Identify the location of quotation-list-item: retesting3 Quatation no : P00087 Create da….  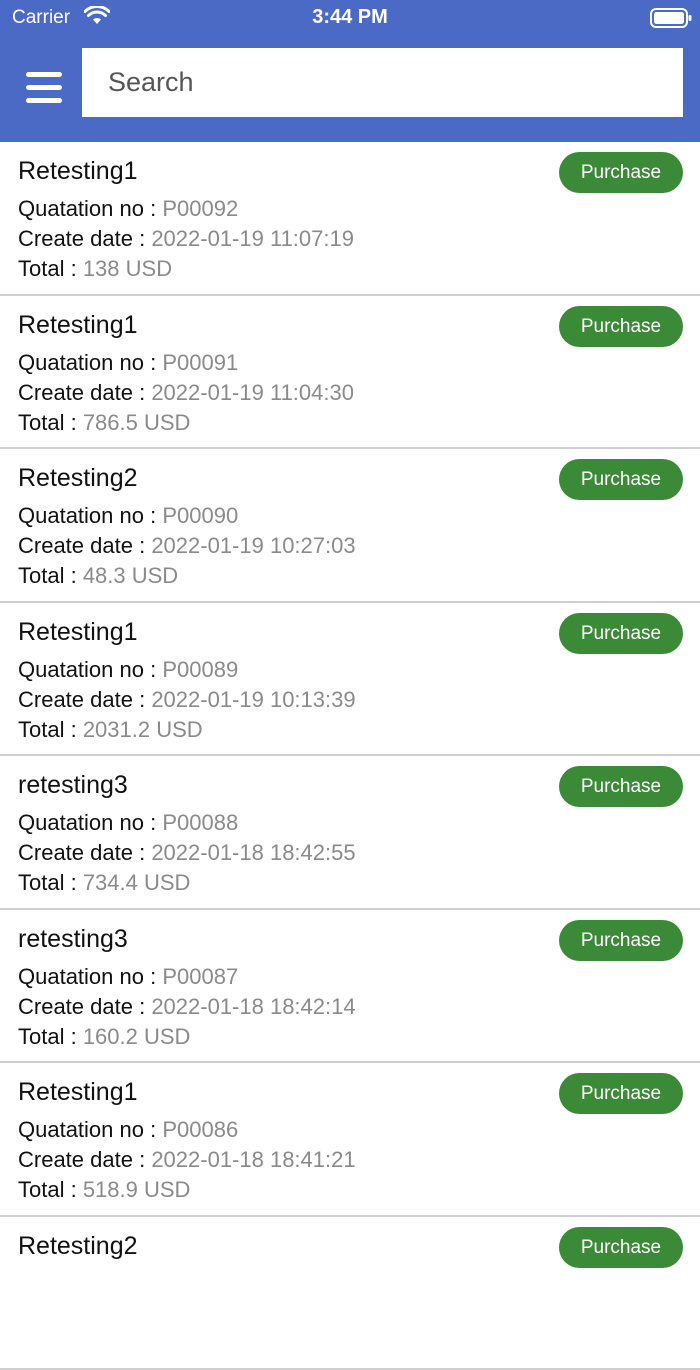
(350, 987).